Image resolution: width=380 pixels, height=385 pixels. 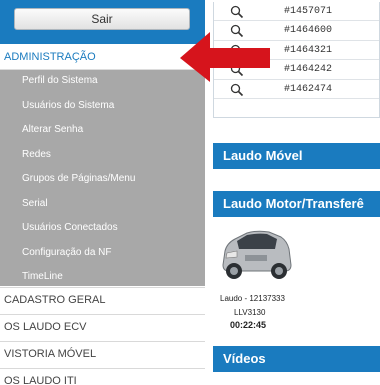 What do you see at coordinates (102, 229) in the screenshot?
I see `sidebar-item-usuarios-conectados: Usuários Conectados` at bounding box center [102, 229].